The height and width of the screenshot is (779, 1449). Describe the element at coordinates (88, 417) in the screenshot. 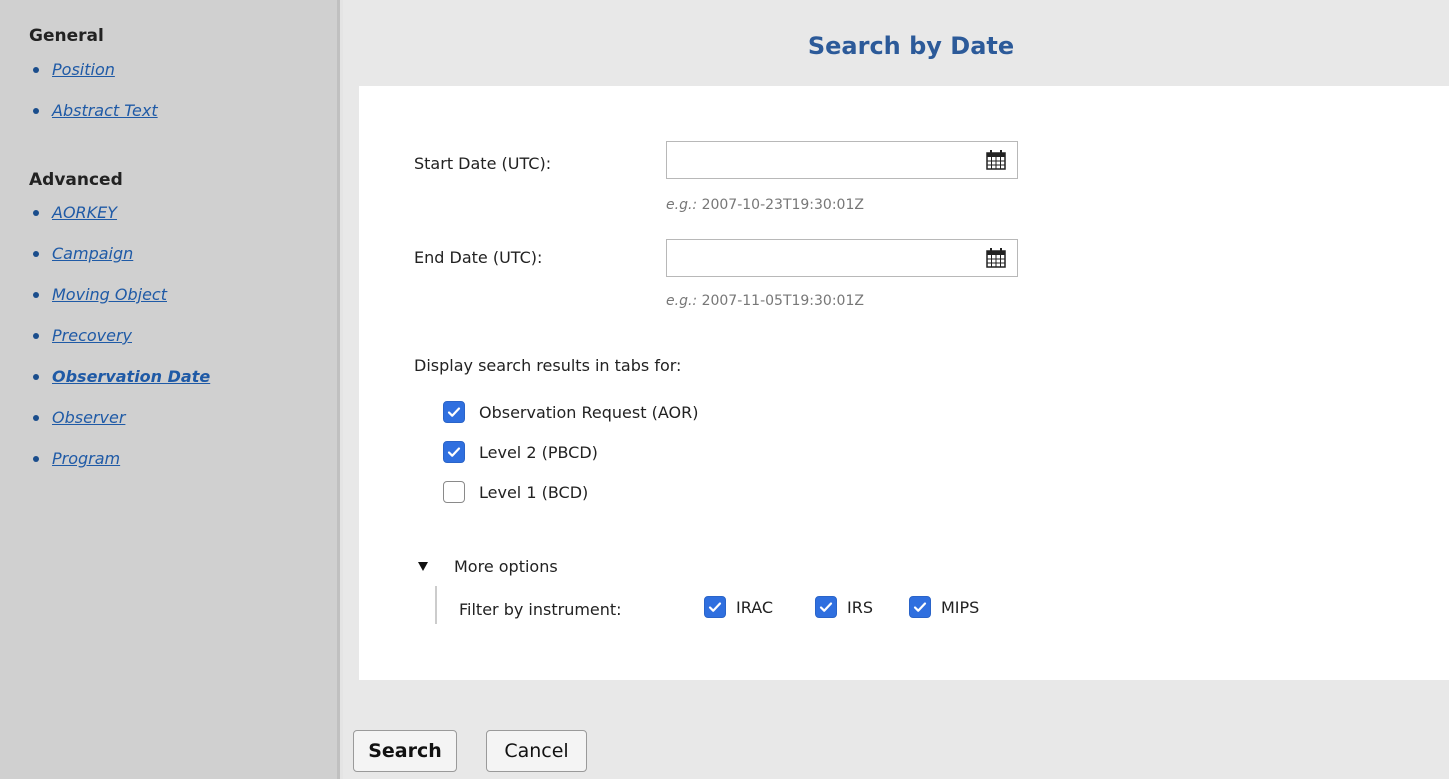

I see `sidebar-link-observer: Observer` at that location.